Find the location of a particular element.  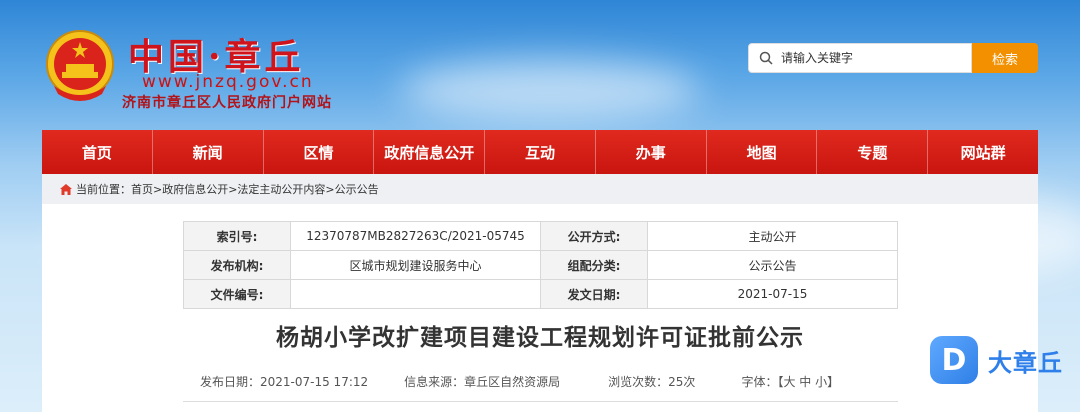

table-row: 文件编号: 发文日期: 2021-07-15 is located at coordinates (540, 294).